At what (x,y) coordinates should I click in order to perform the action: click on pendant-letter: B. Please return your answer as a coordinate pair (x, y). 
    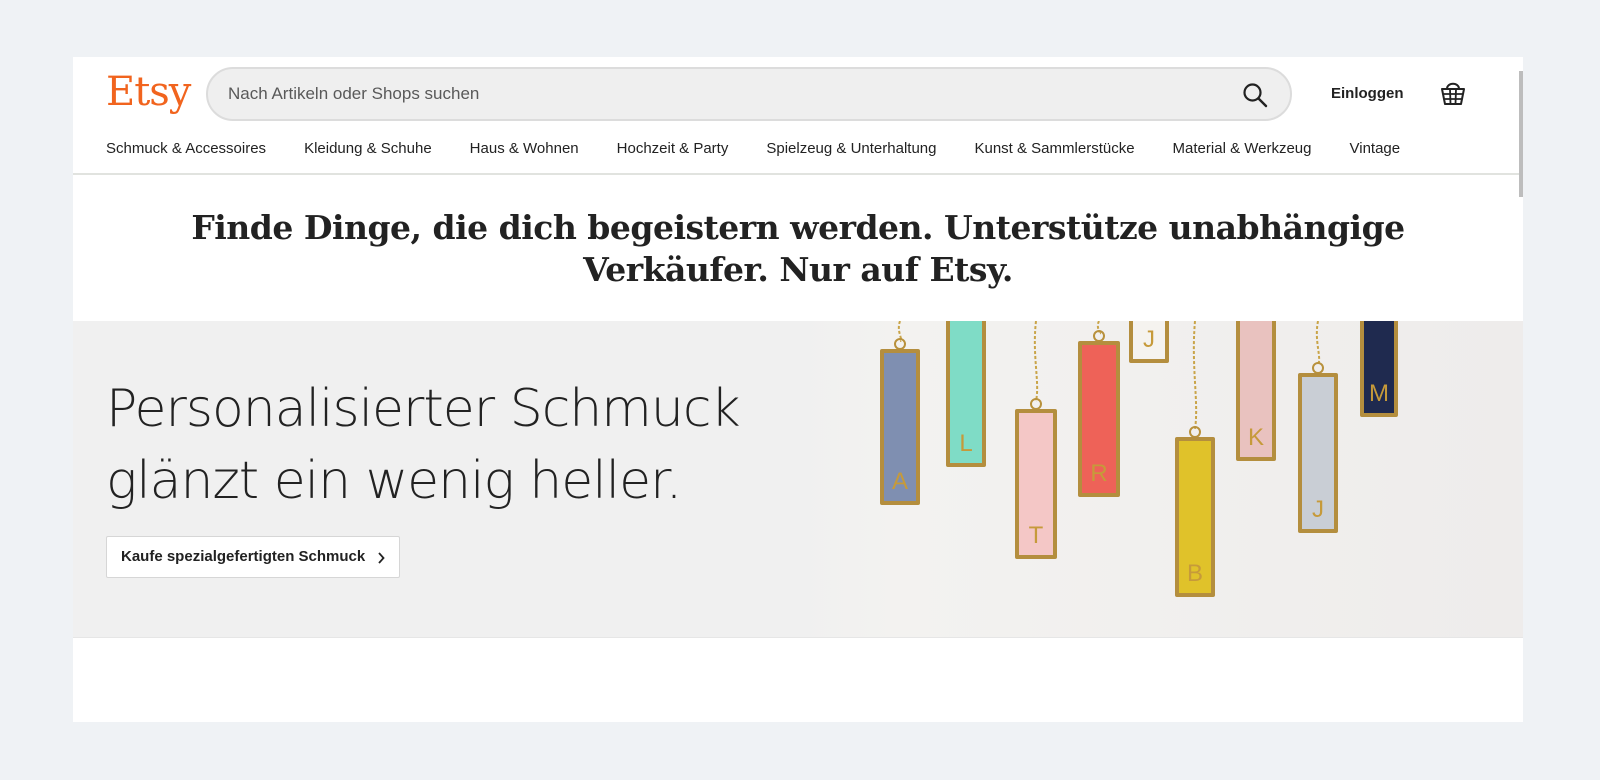
    Looking at the image, I should click on (1195, 573).